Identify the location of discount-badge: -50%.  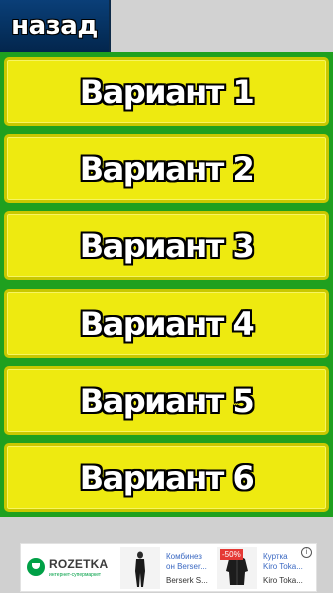
(231, 554).